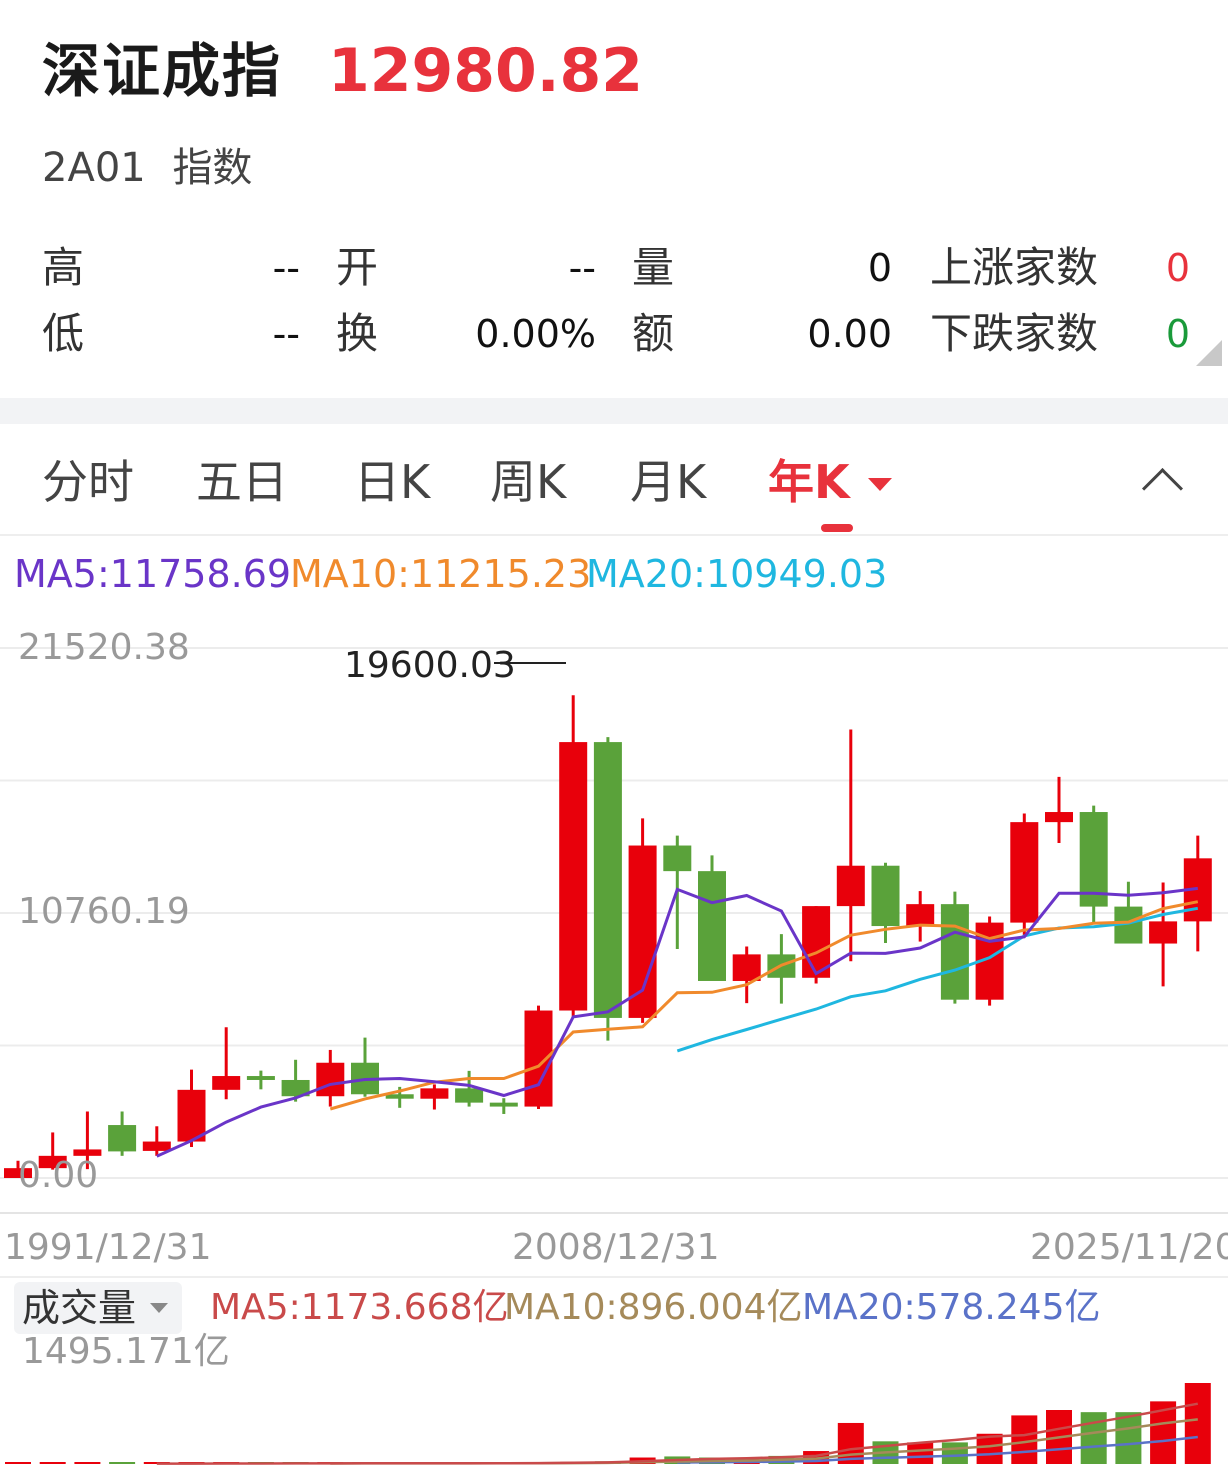 Image resolution: width=1228 pixels, height=1481 pixels. What do you see at coordinates (764, 1005) in the screenshot?
I see `ma10-line` at bounding box center [764, 1005].